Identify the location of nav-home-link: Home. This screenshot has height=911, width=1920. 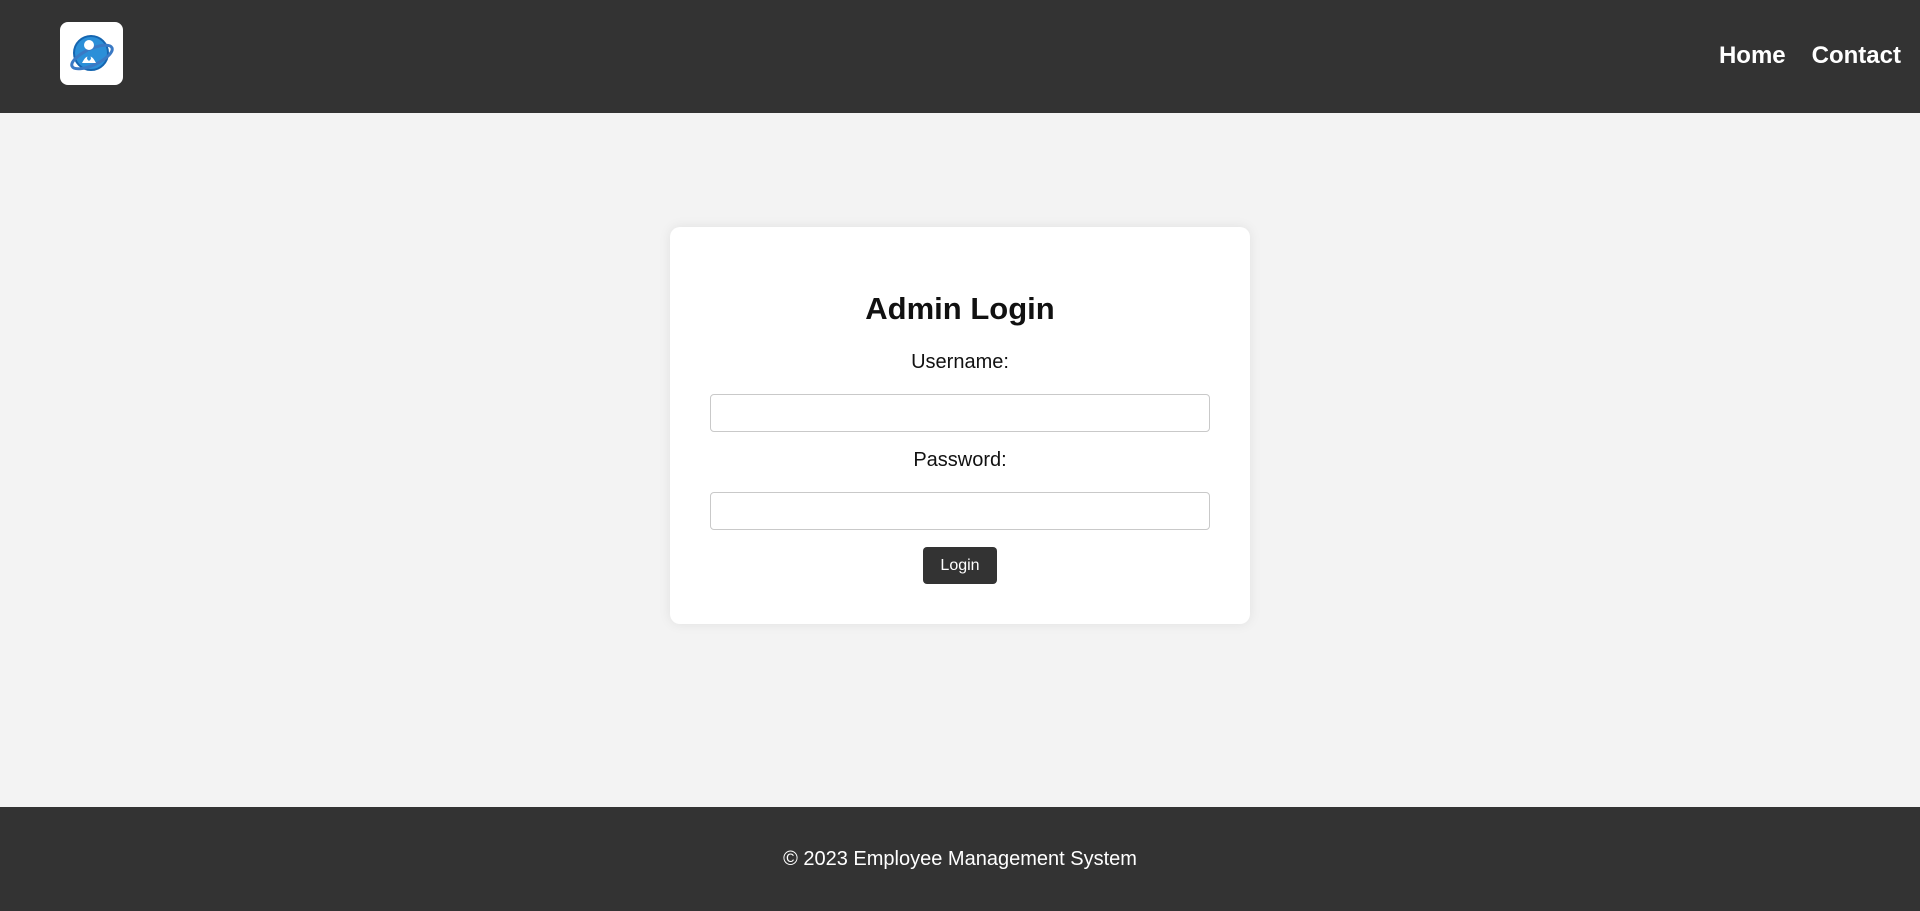
(1752, 56).